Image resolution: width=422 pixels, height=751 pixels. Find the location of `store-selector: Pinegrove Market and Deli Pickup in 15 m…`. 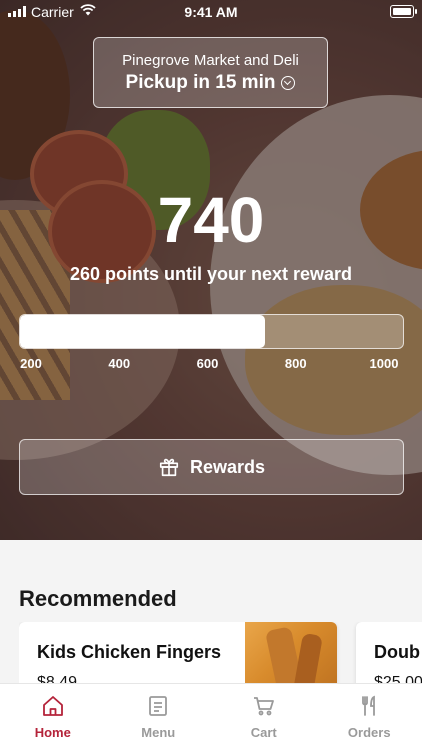

store-selector: Pinegrove Market and Deli Pickup in 15 m… is located at coordinates (210, 72).